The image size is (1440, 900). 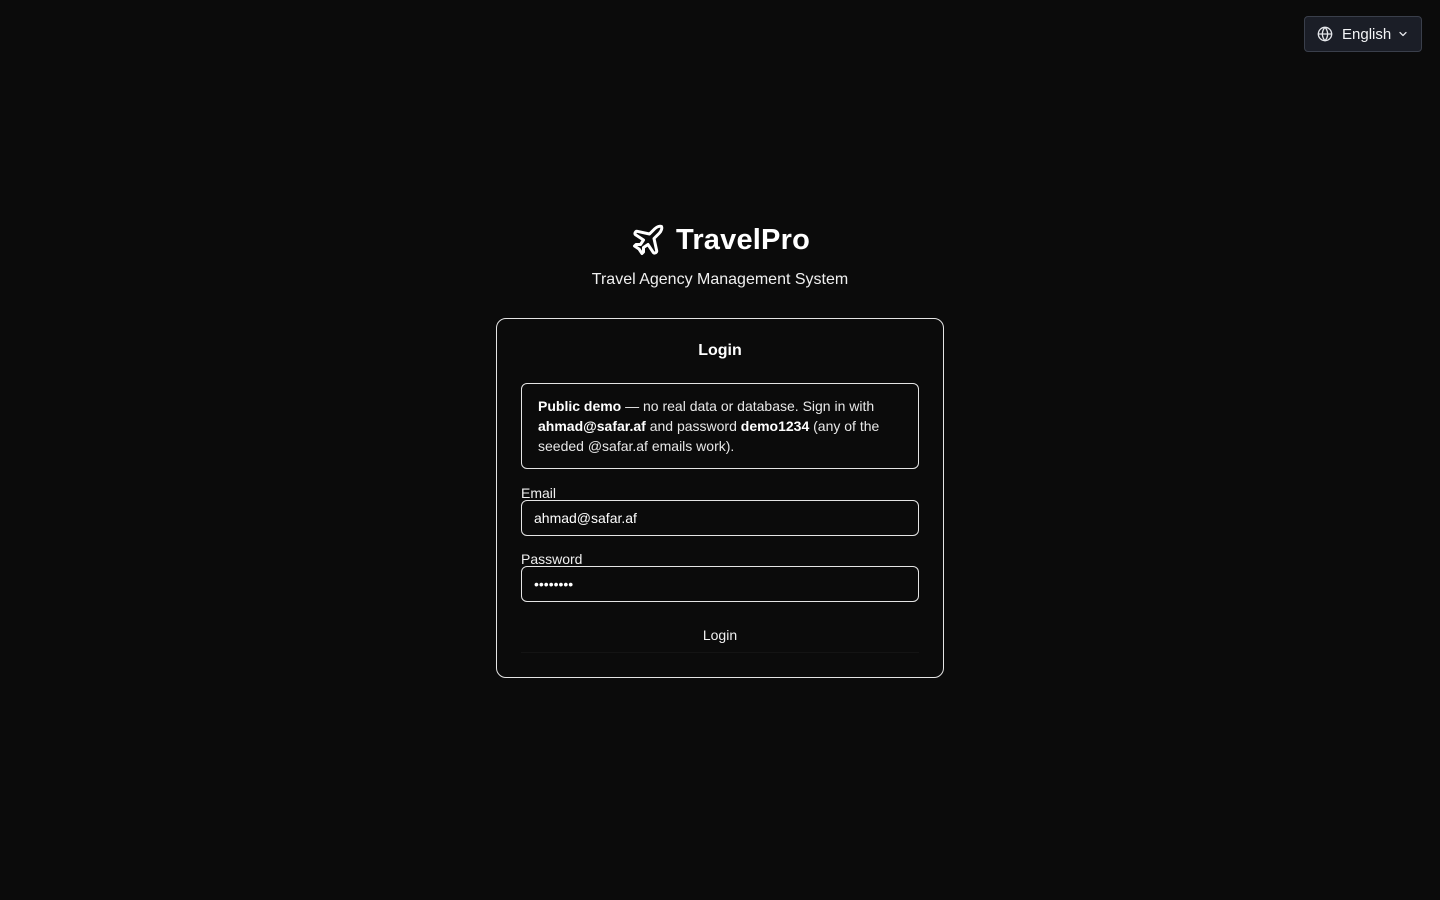 What do you see at coordinates (592, 426) in the screenshot?
I see `notice-bold-email: ahmad@safar.af` at bounding box center [592, 426].